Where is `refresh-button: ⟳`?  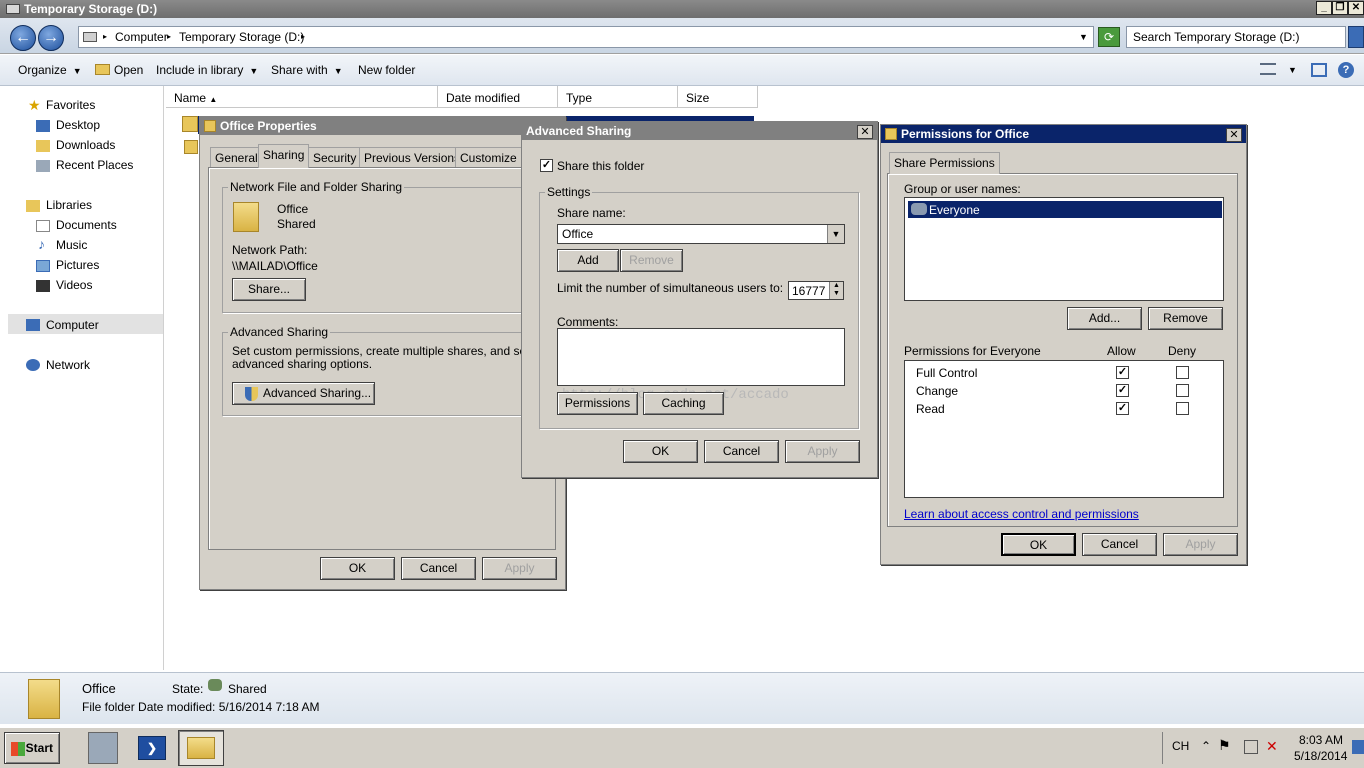 refresh-button: ⟳ is located at coordinates (1109, 37).